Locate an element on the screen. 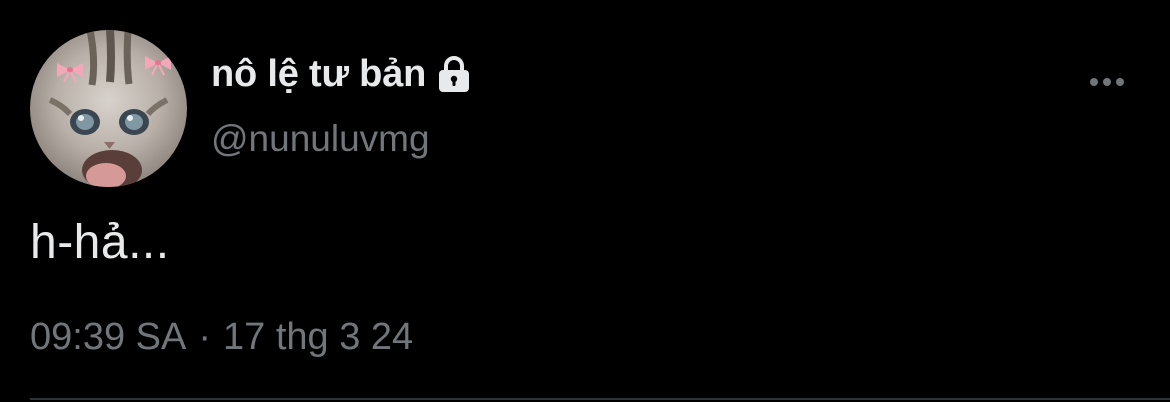 The width and height of the screenshot is (1170, 402). avatar is located at coordinates (108, 108).